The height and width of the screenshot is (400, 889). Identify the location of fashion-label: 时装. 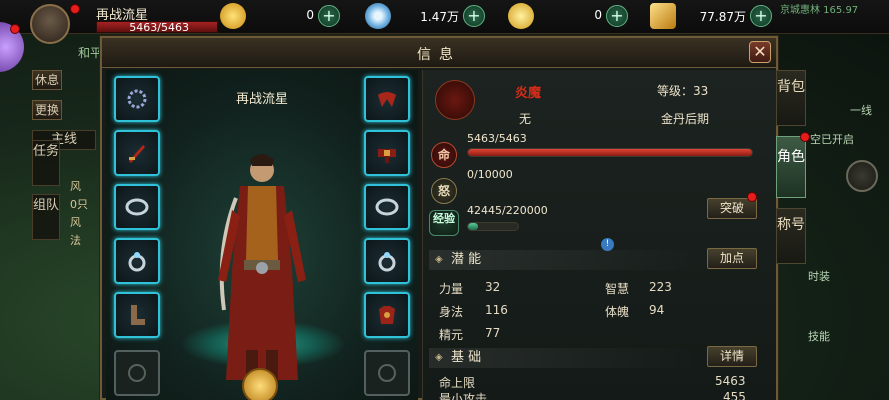
(819, 276).